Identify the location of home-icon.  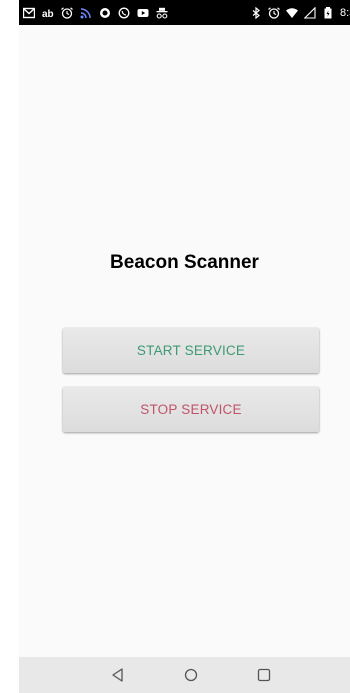
(191, 675).